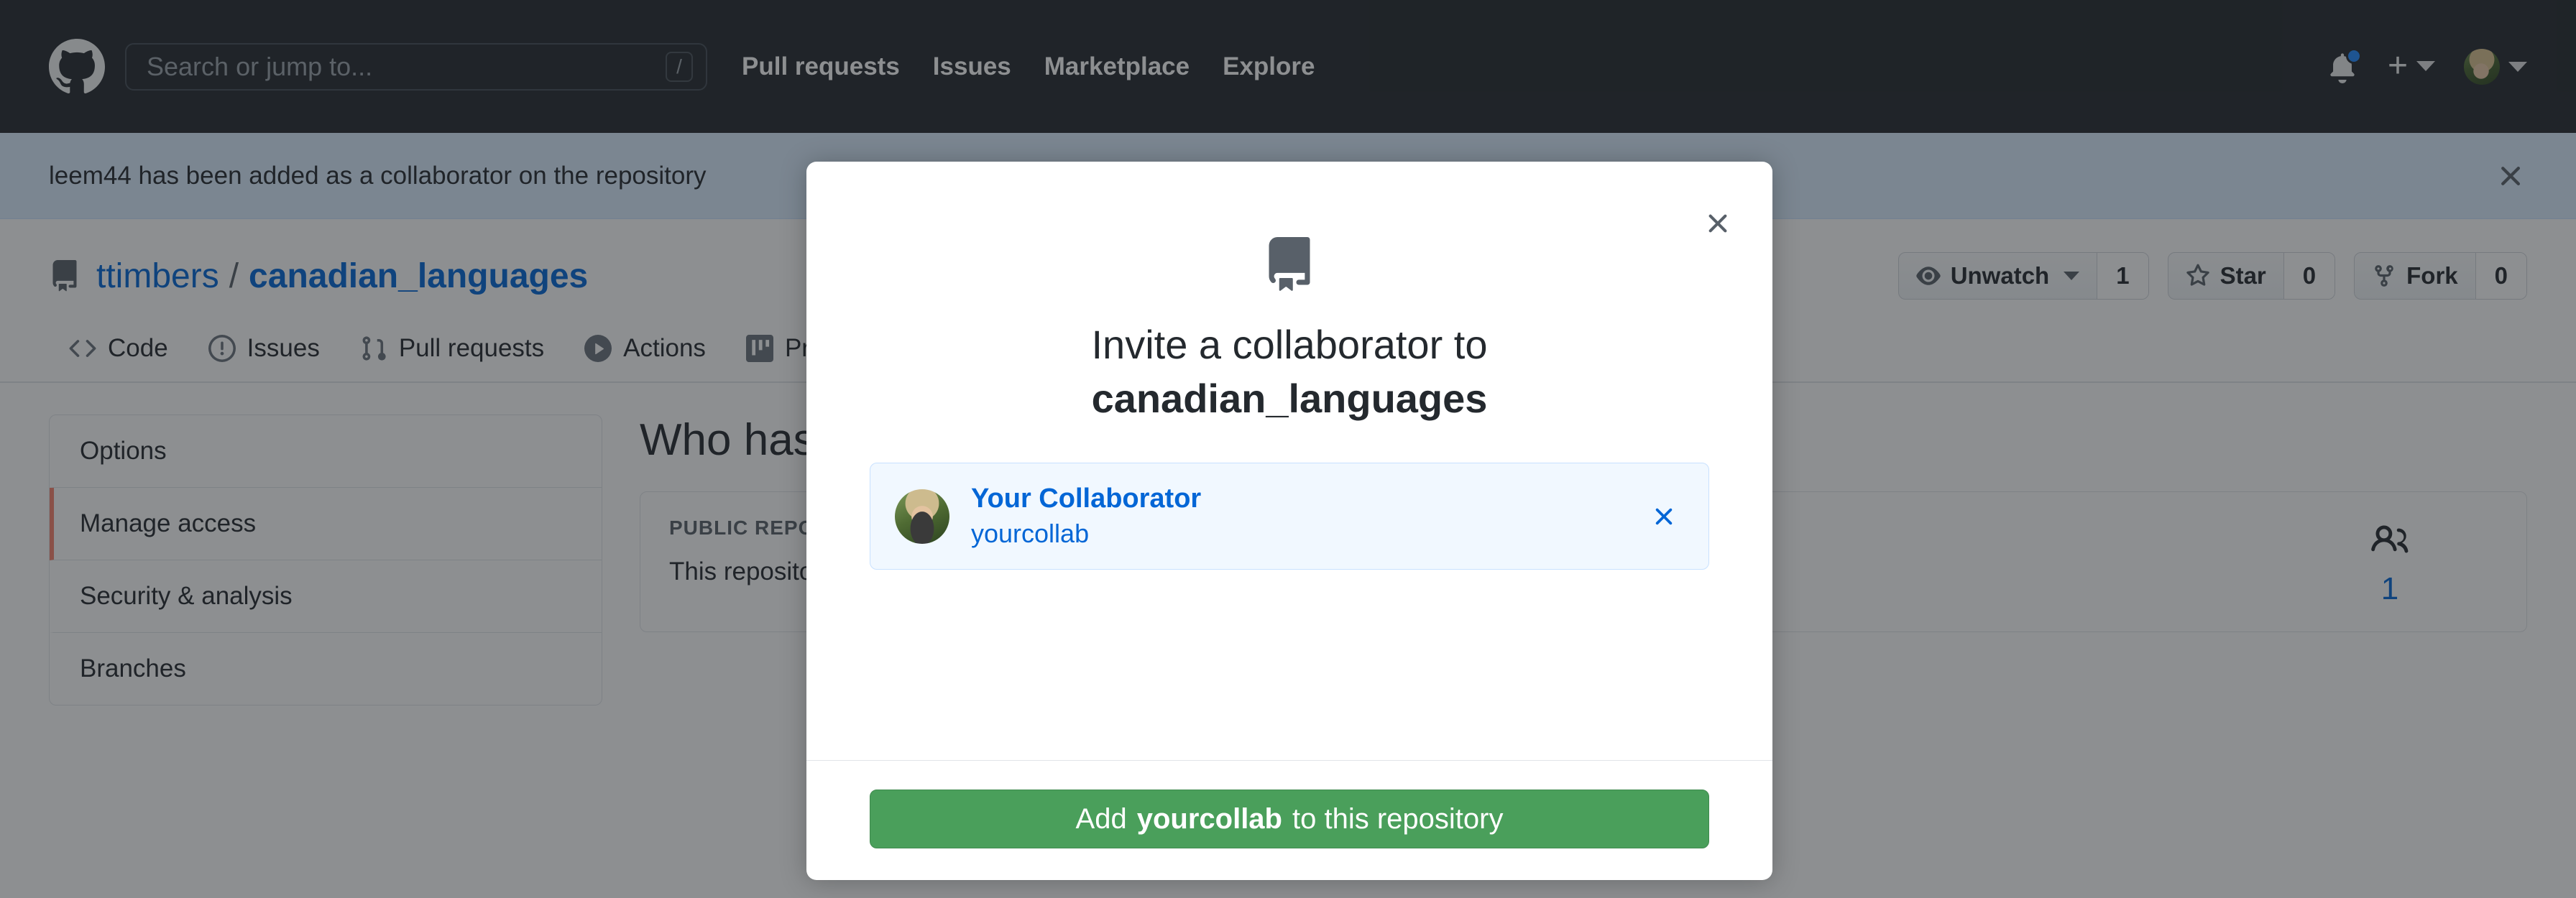 The width and height of the screenshot is (2576, 898). I want to click on modal-footer: Add yourcollab to this repository, so click(1289, 820).